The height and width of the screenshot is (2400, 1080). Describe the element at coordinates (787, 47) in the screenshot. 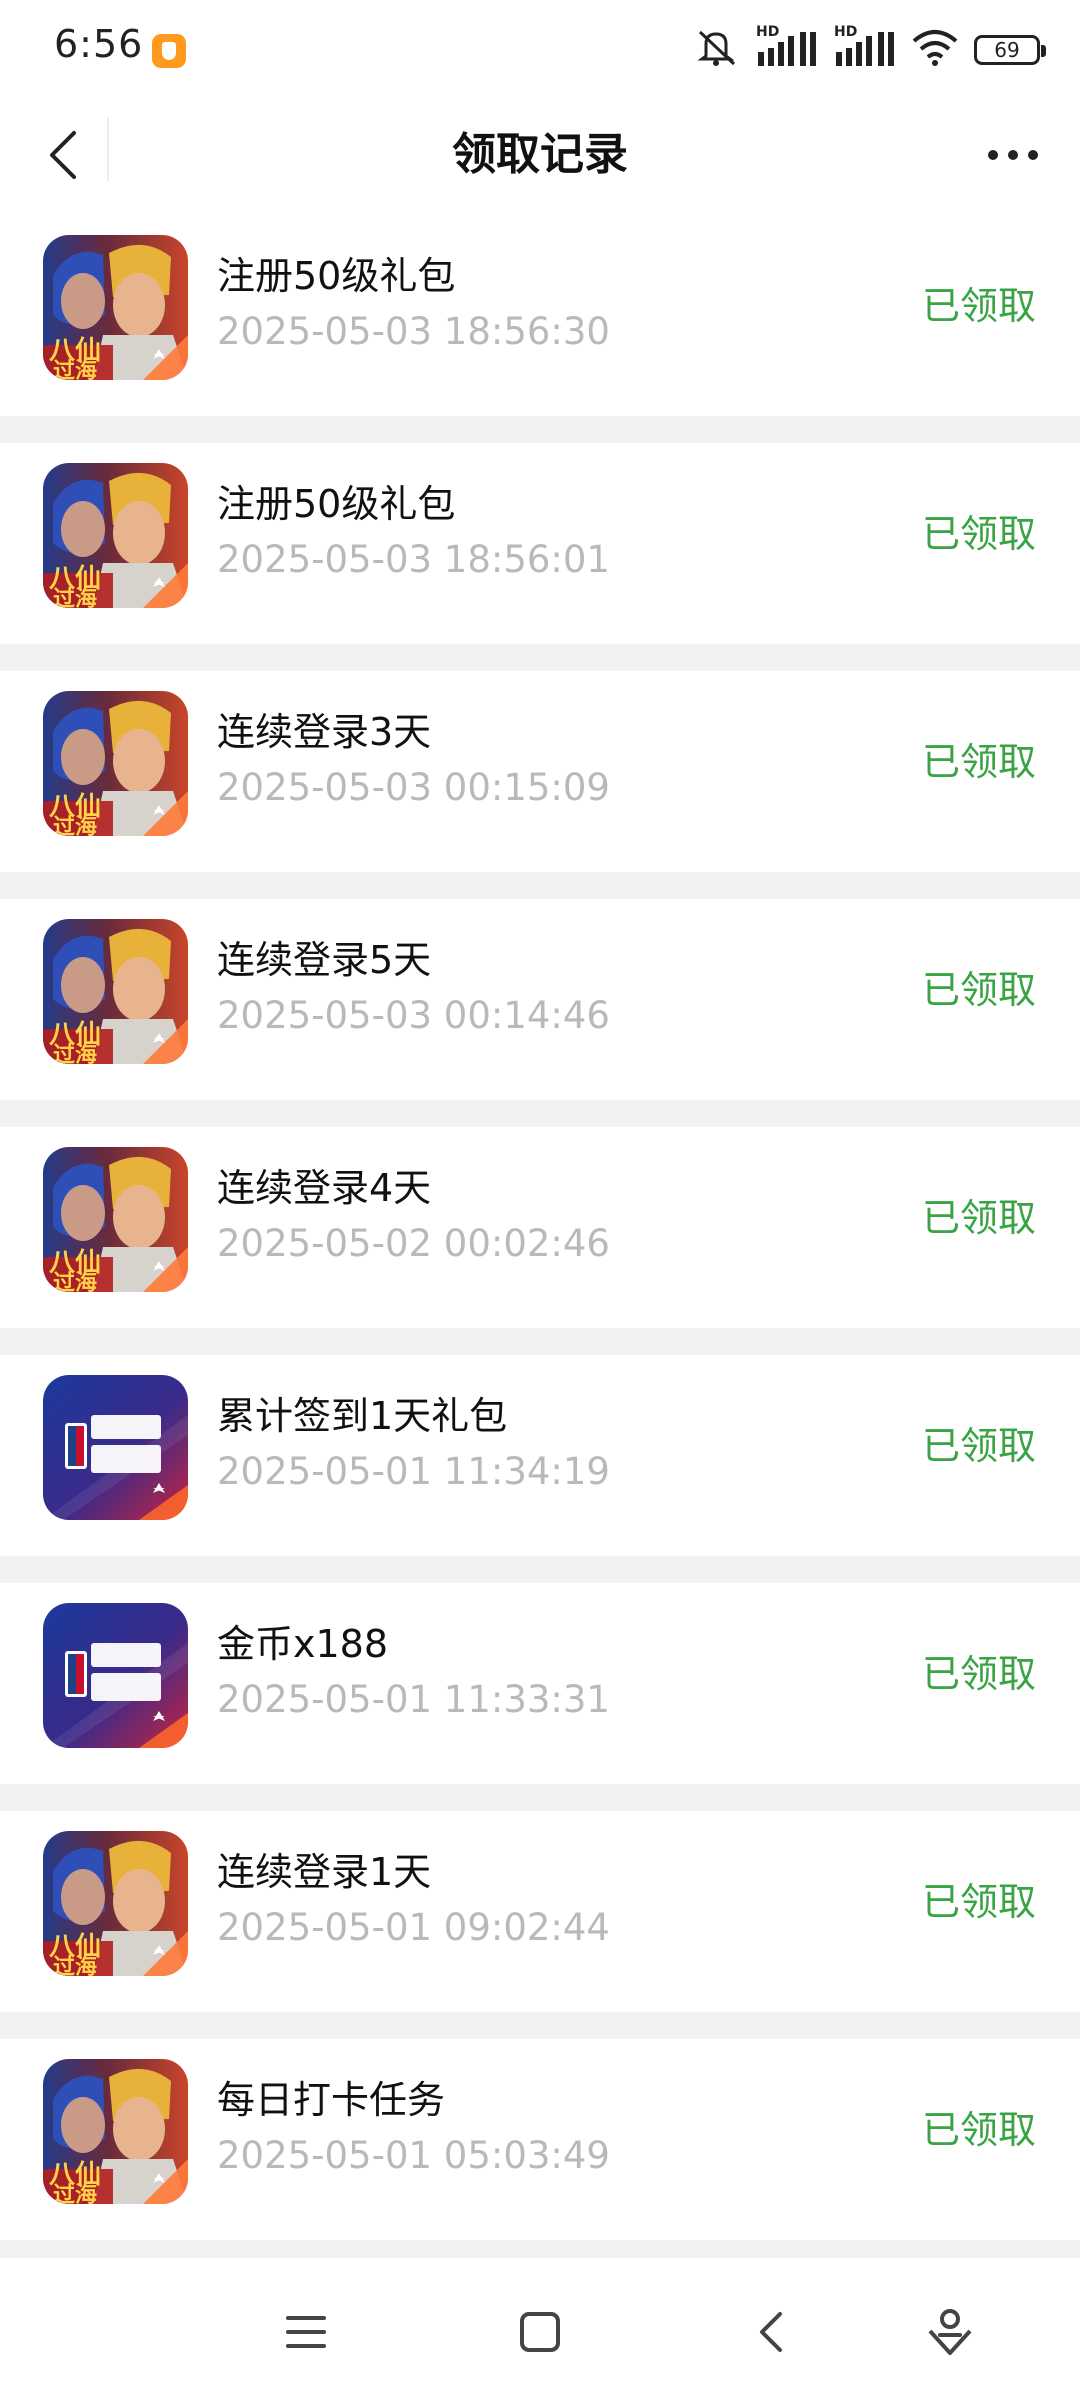

I see `signal-icon: HD` at that location.